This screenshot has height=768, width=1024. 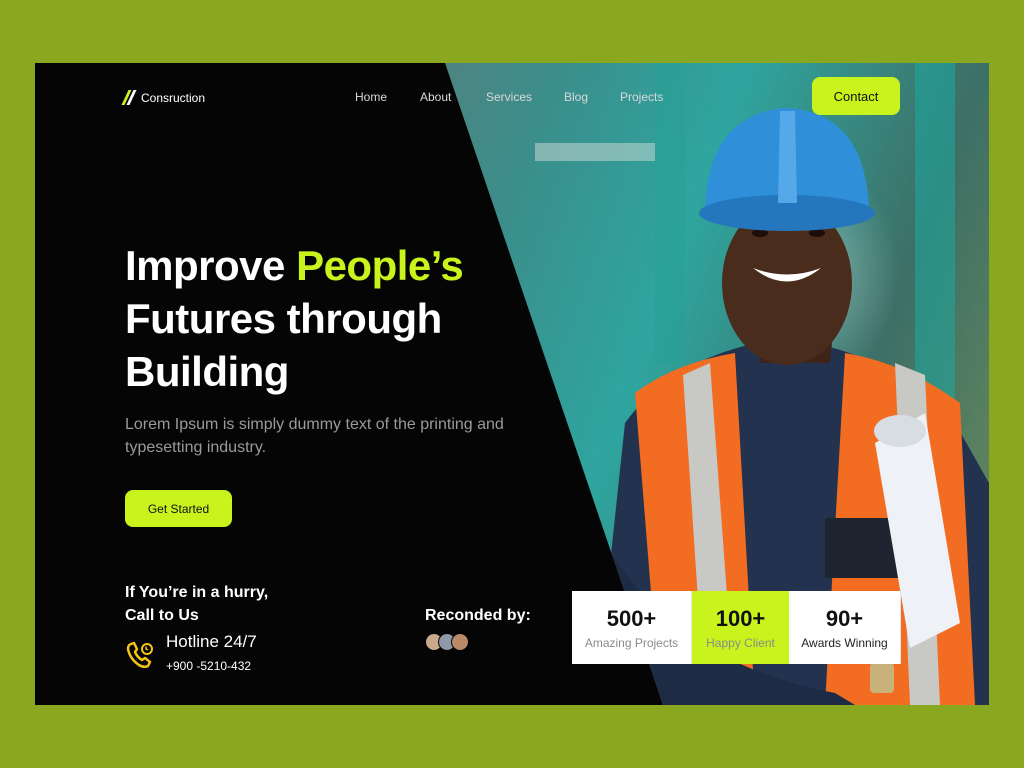 I want to click on stat-awards: 90+ Awards Winning, so click(x=845, y=627).